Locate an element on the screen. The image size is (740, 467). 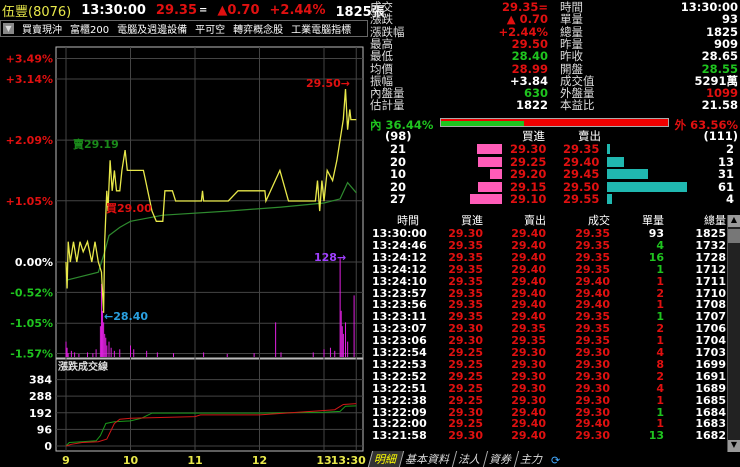
scrollbar: ▲ ▼ is located at coordinates (733, 333).